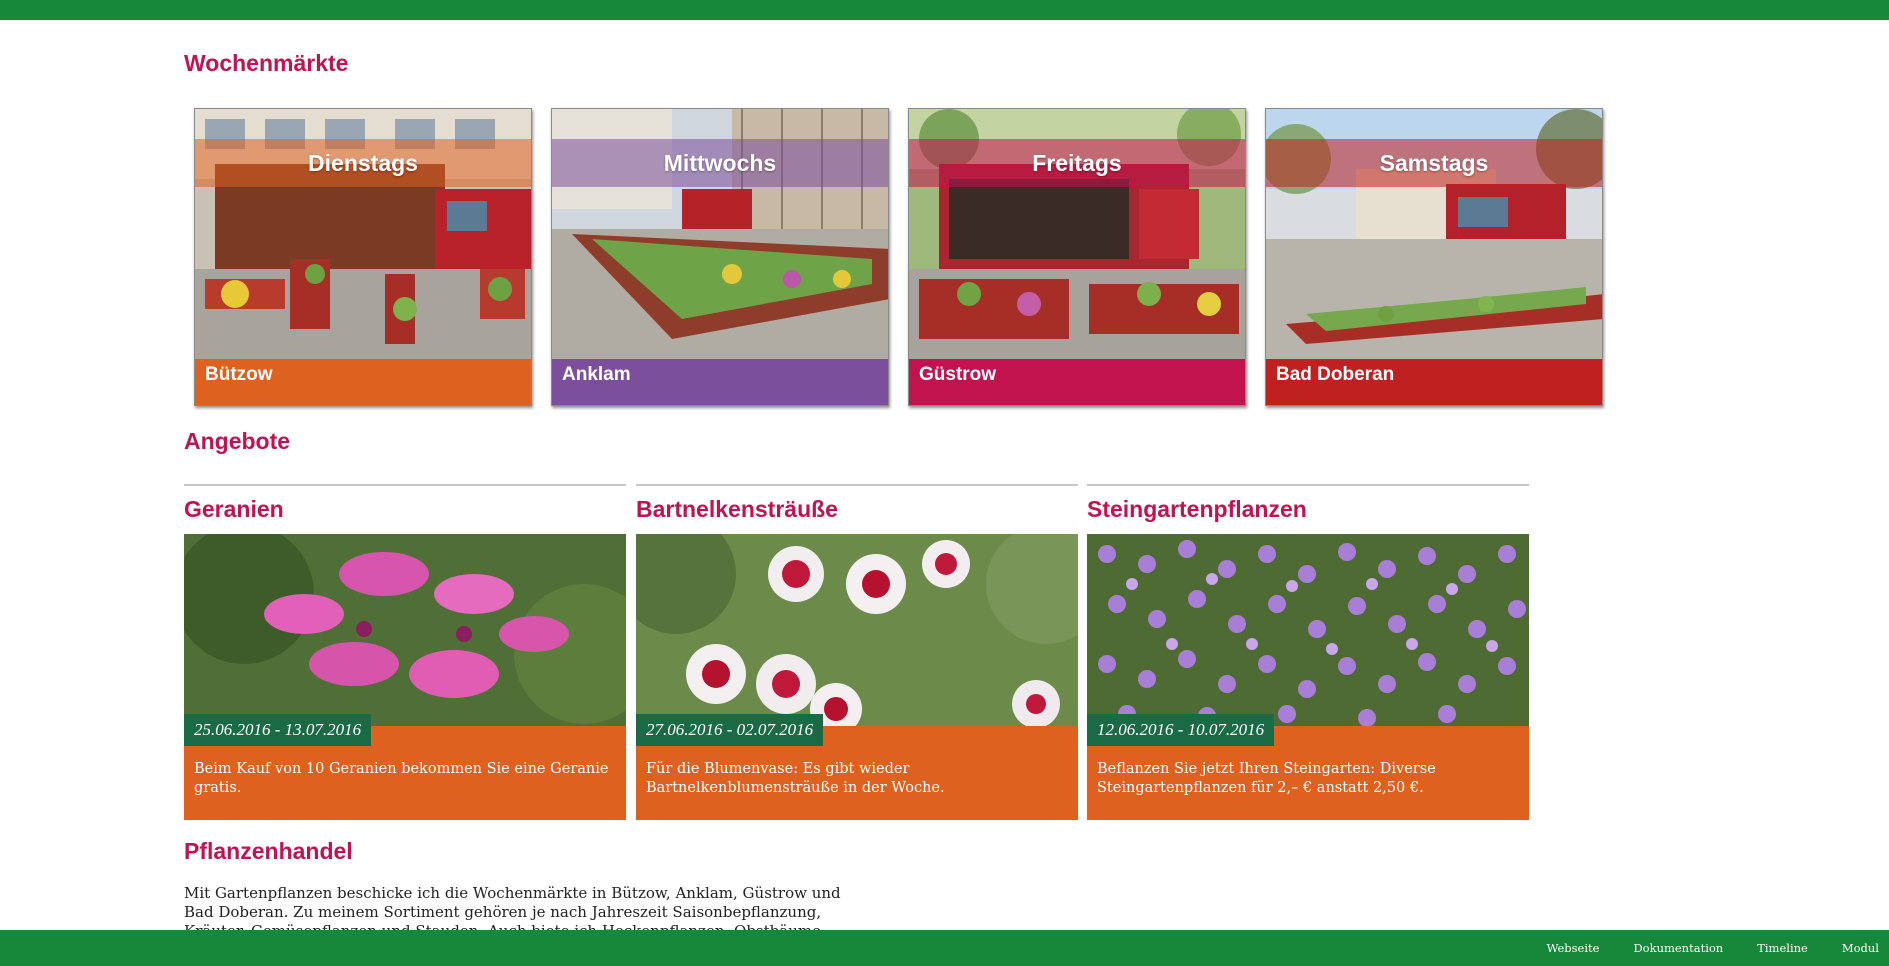  Describe the element at coordinates (1573, 948) in the screenshot. I see `footer-link-webseite: Webseite` at that location.